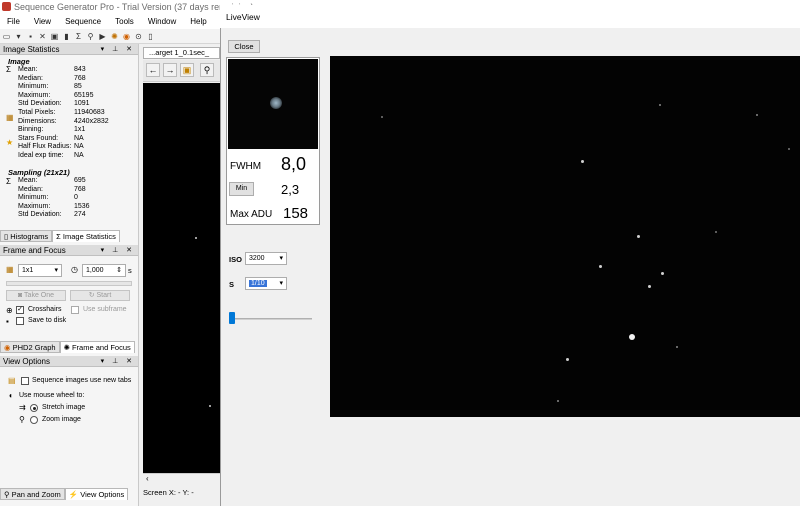  What do you see at coordinates (18, 36) in the screenshot?
I see `open-icon: ▾` at bounding box center [18, 36].